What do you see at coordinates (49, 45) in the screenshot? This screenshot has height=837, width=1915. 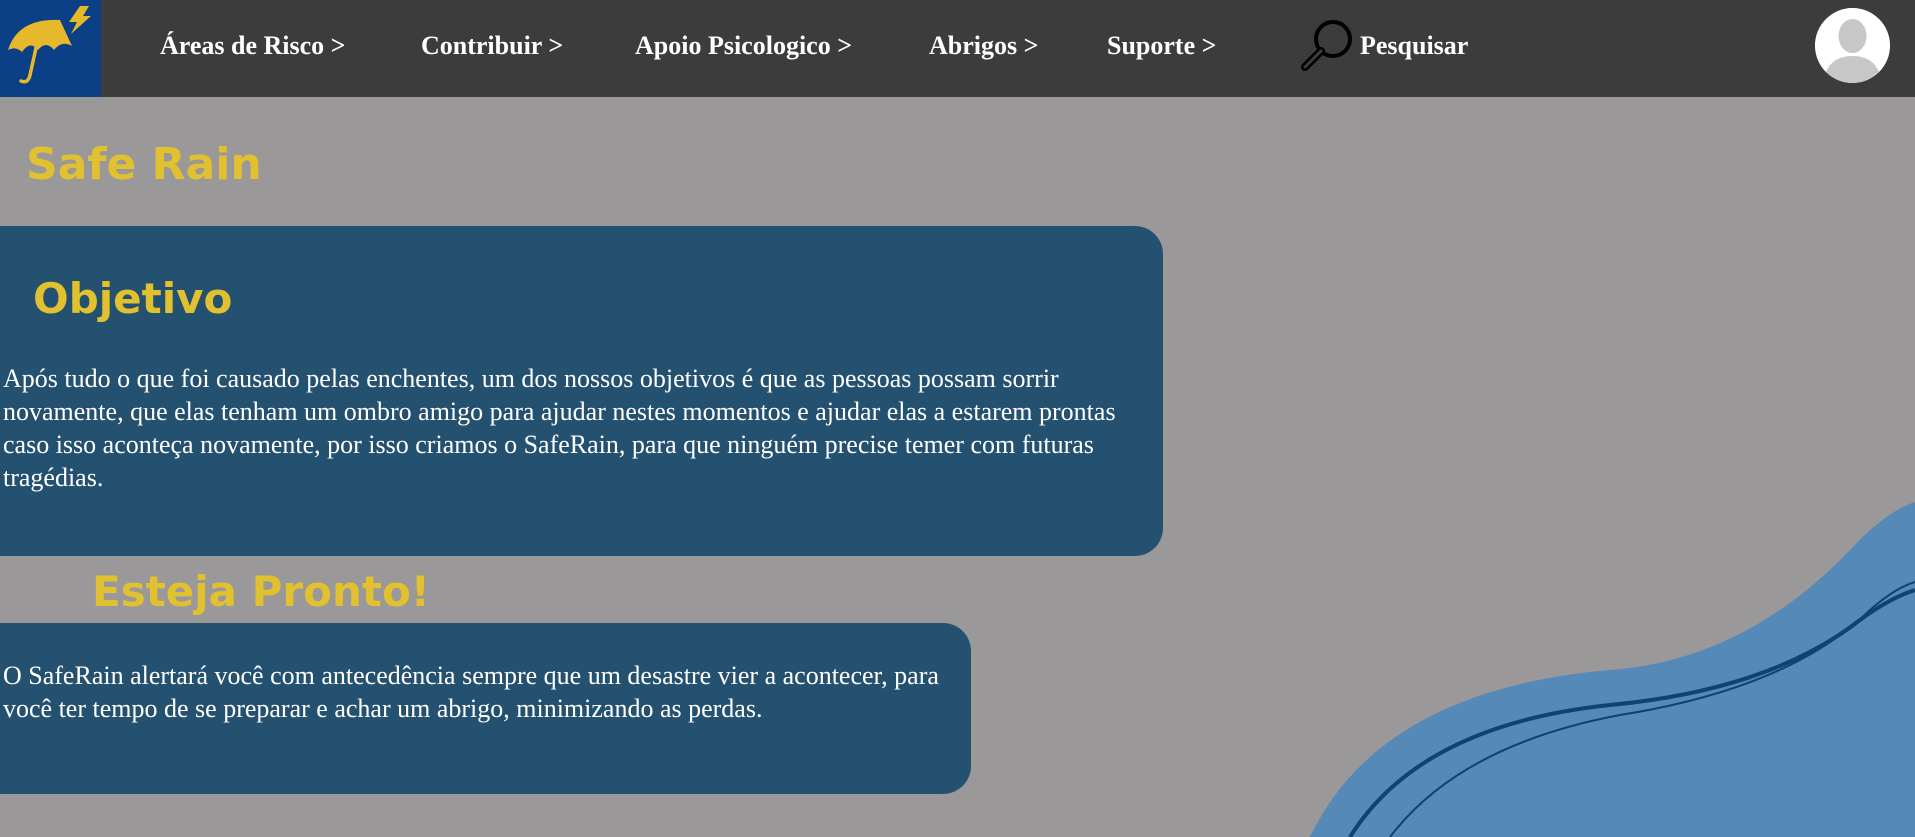 I see `umbrella-lightning-icon` at bounding box center [49, 45].